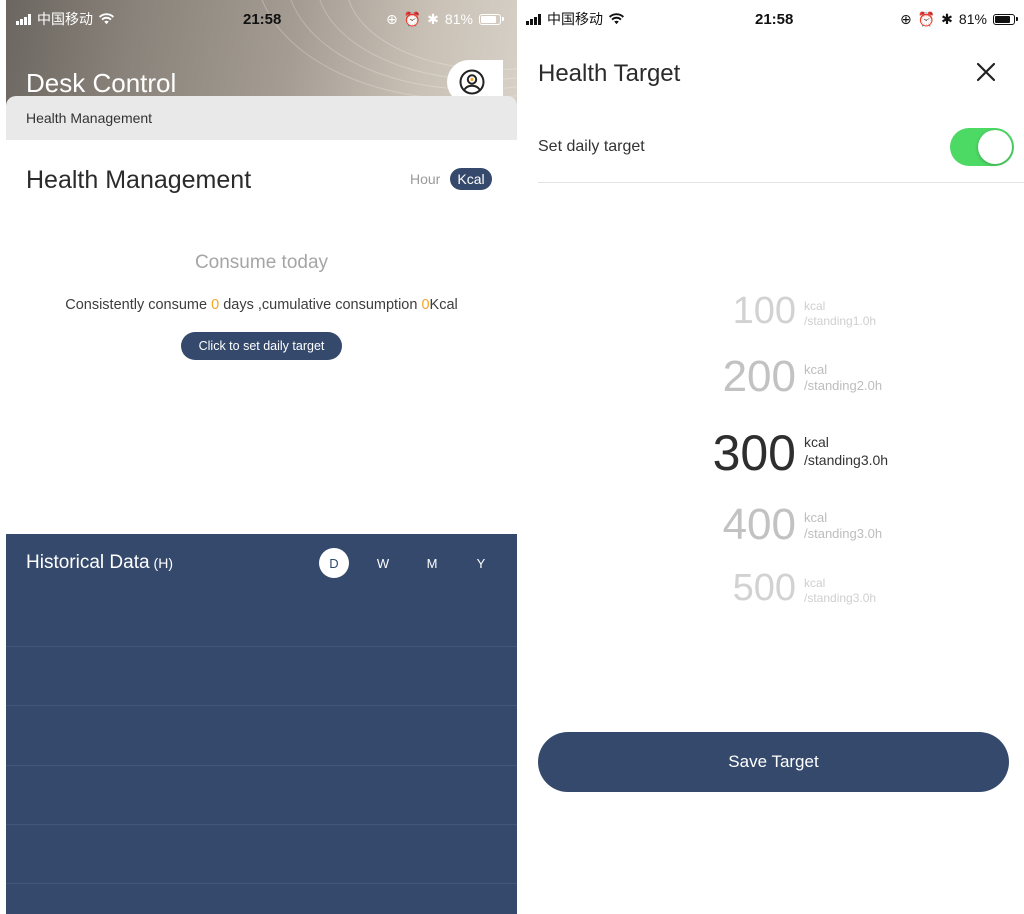 The image size is (1024, 914). What do you see at coordinates (840, 321) in the screenshot?
I see `picker-unit-sub: /standing1.0h` at bounding box center [840, 321].